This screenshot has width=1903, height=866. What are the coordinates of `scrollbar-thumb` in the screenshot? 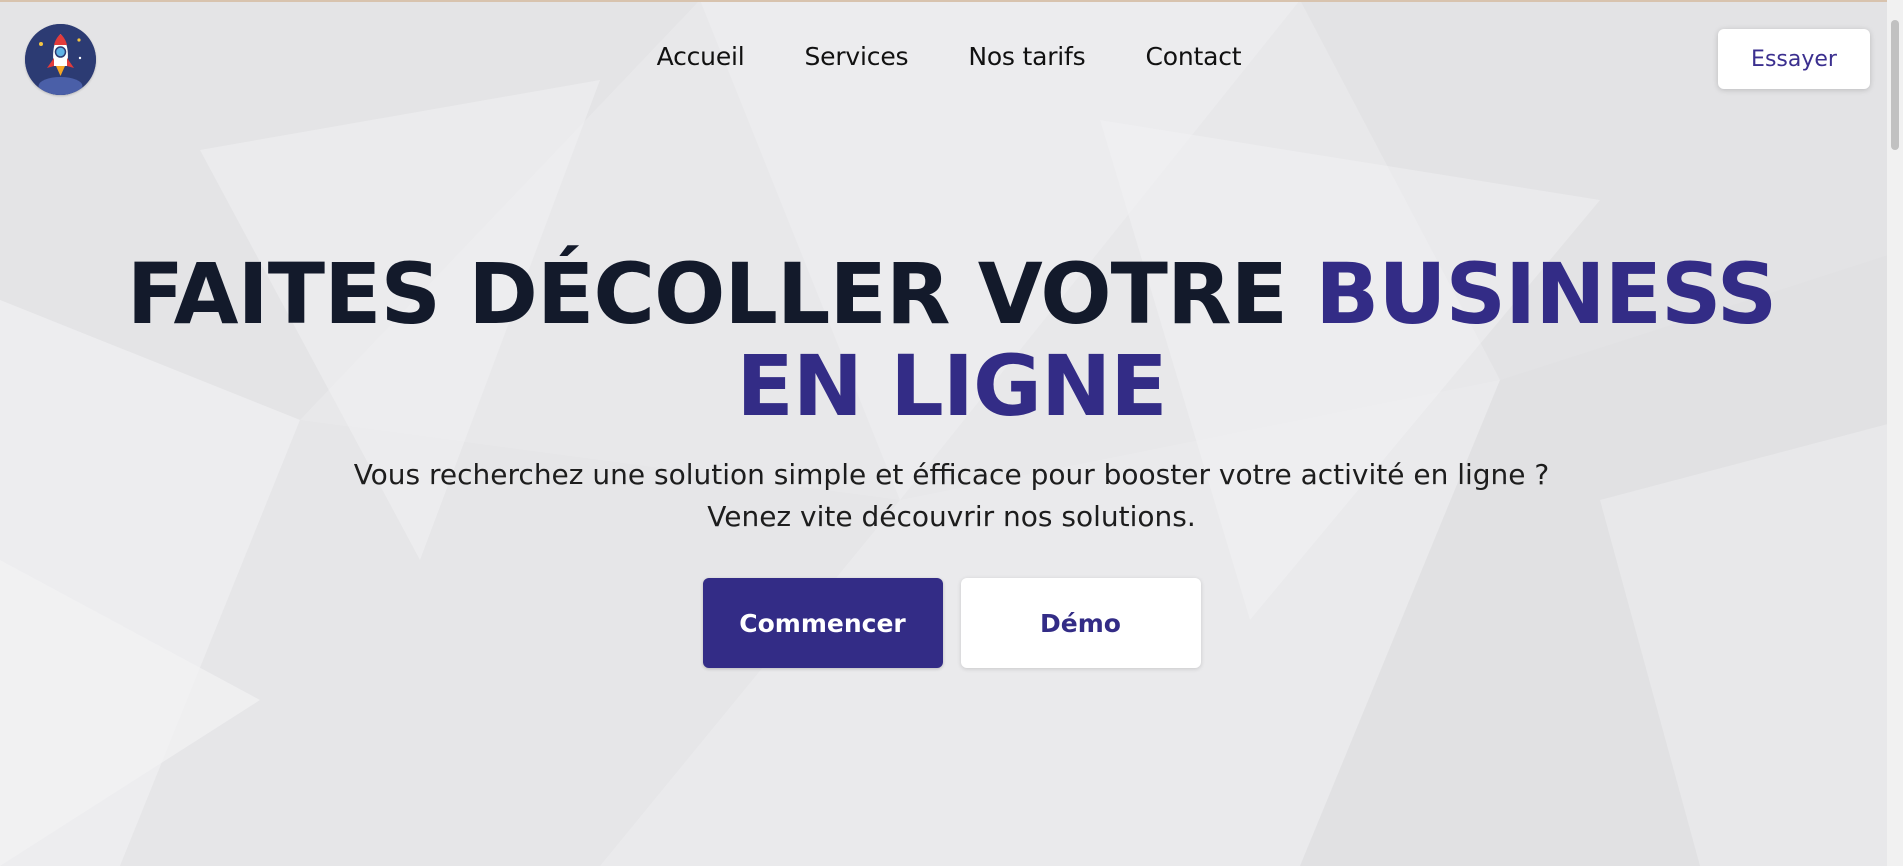 It's located at (1895, 85).